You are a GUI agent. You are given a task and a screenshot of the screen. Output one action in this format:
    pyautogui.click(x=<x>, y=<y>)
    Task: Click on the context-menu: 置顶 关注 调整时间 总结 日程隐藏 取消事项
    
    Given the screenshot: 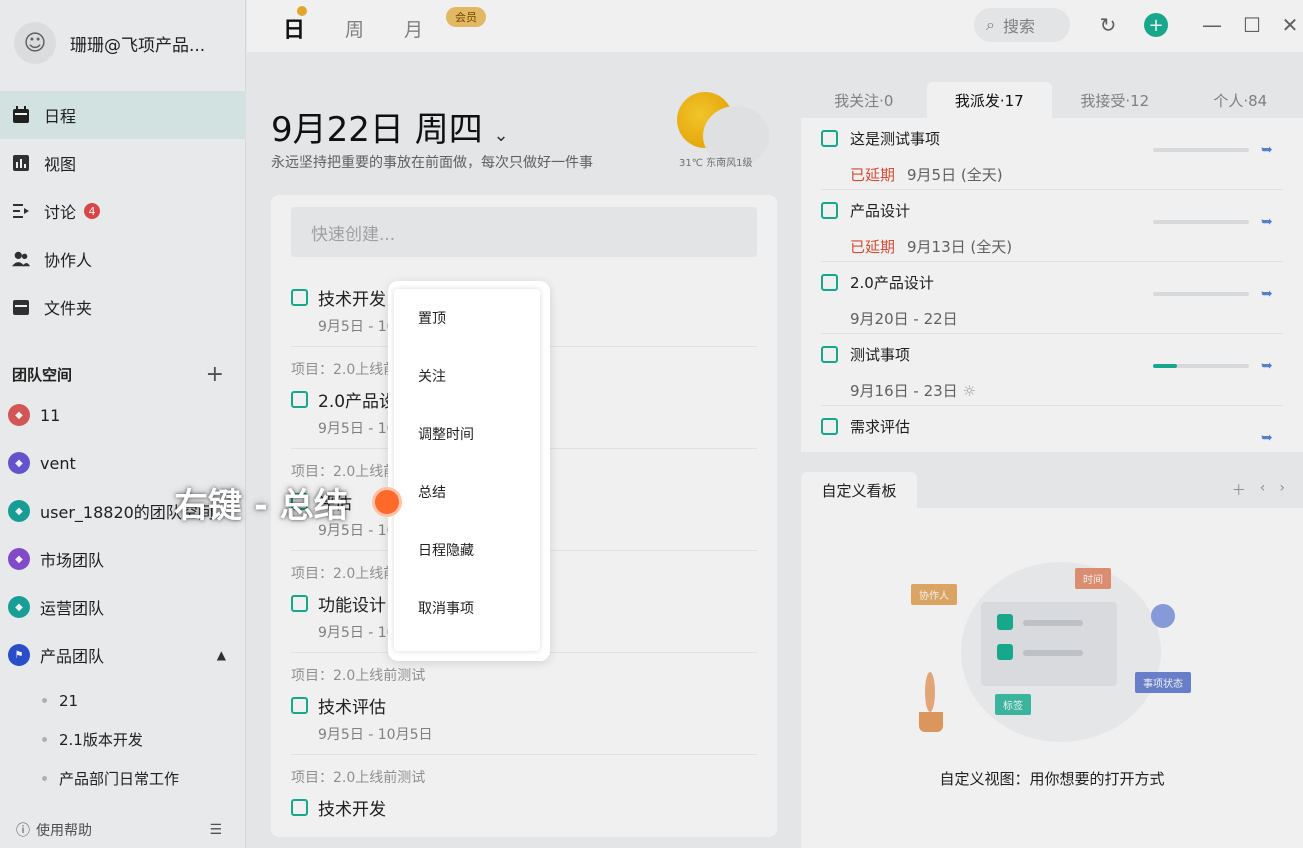 What is the action you would take?
    pyautogui.click(x=467, y=470)
    